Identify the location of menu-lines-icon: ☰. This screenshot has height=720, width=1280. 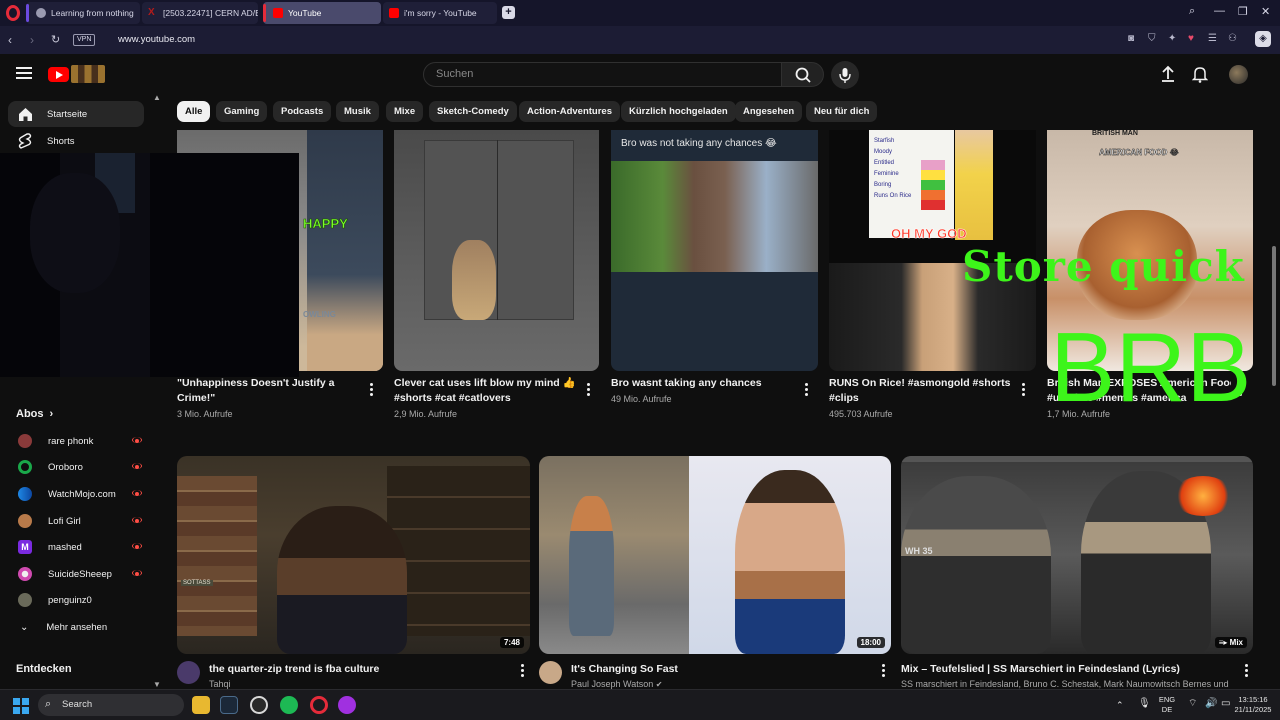
(1212, 38).